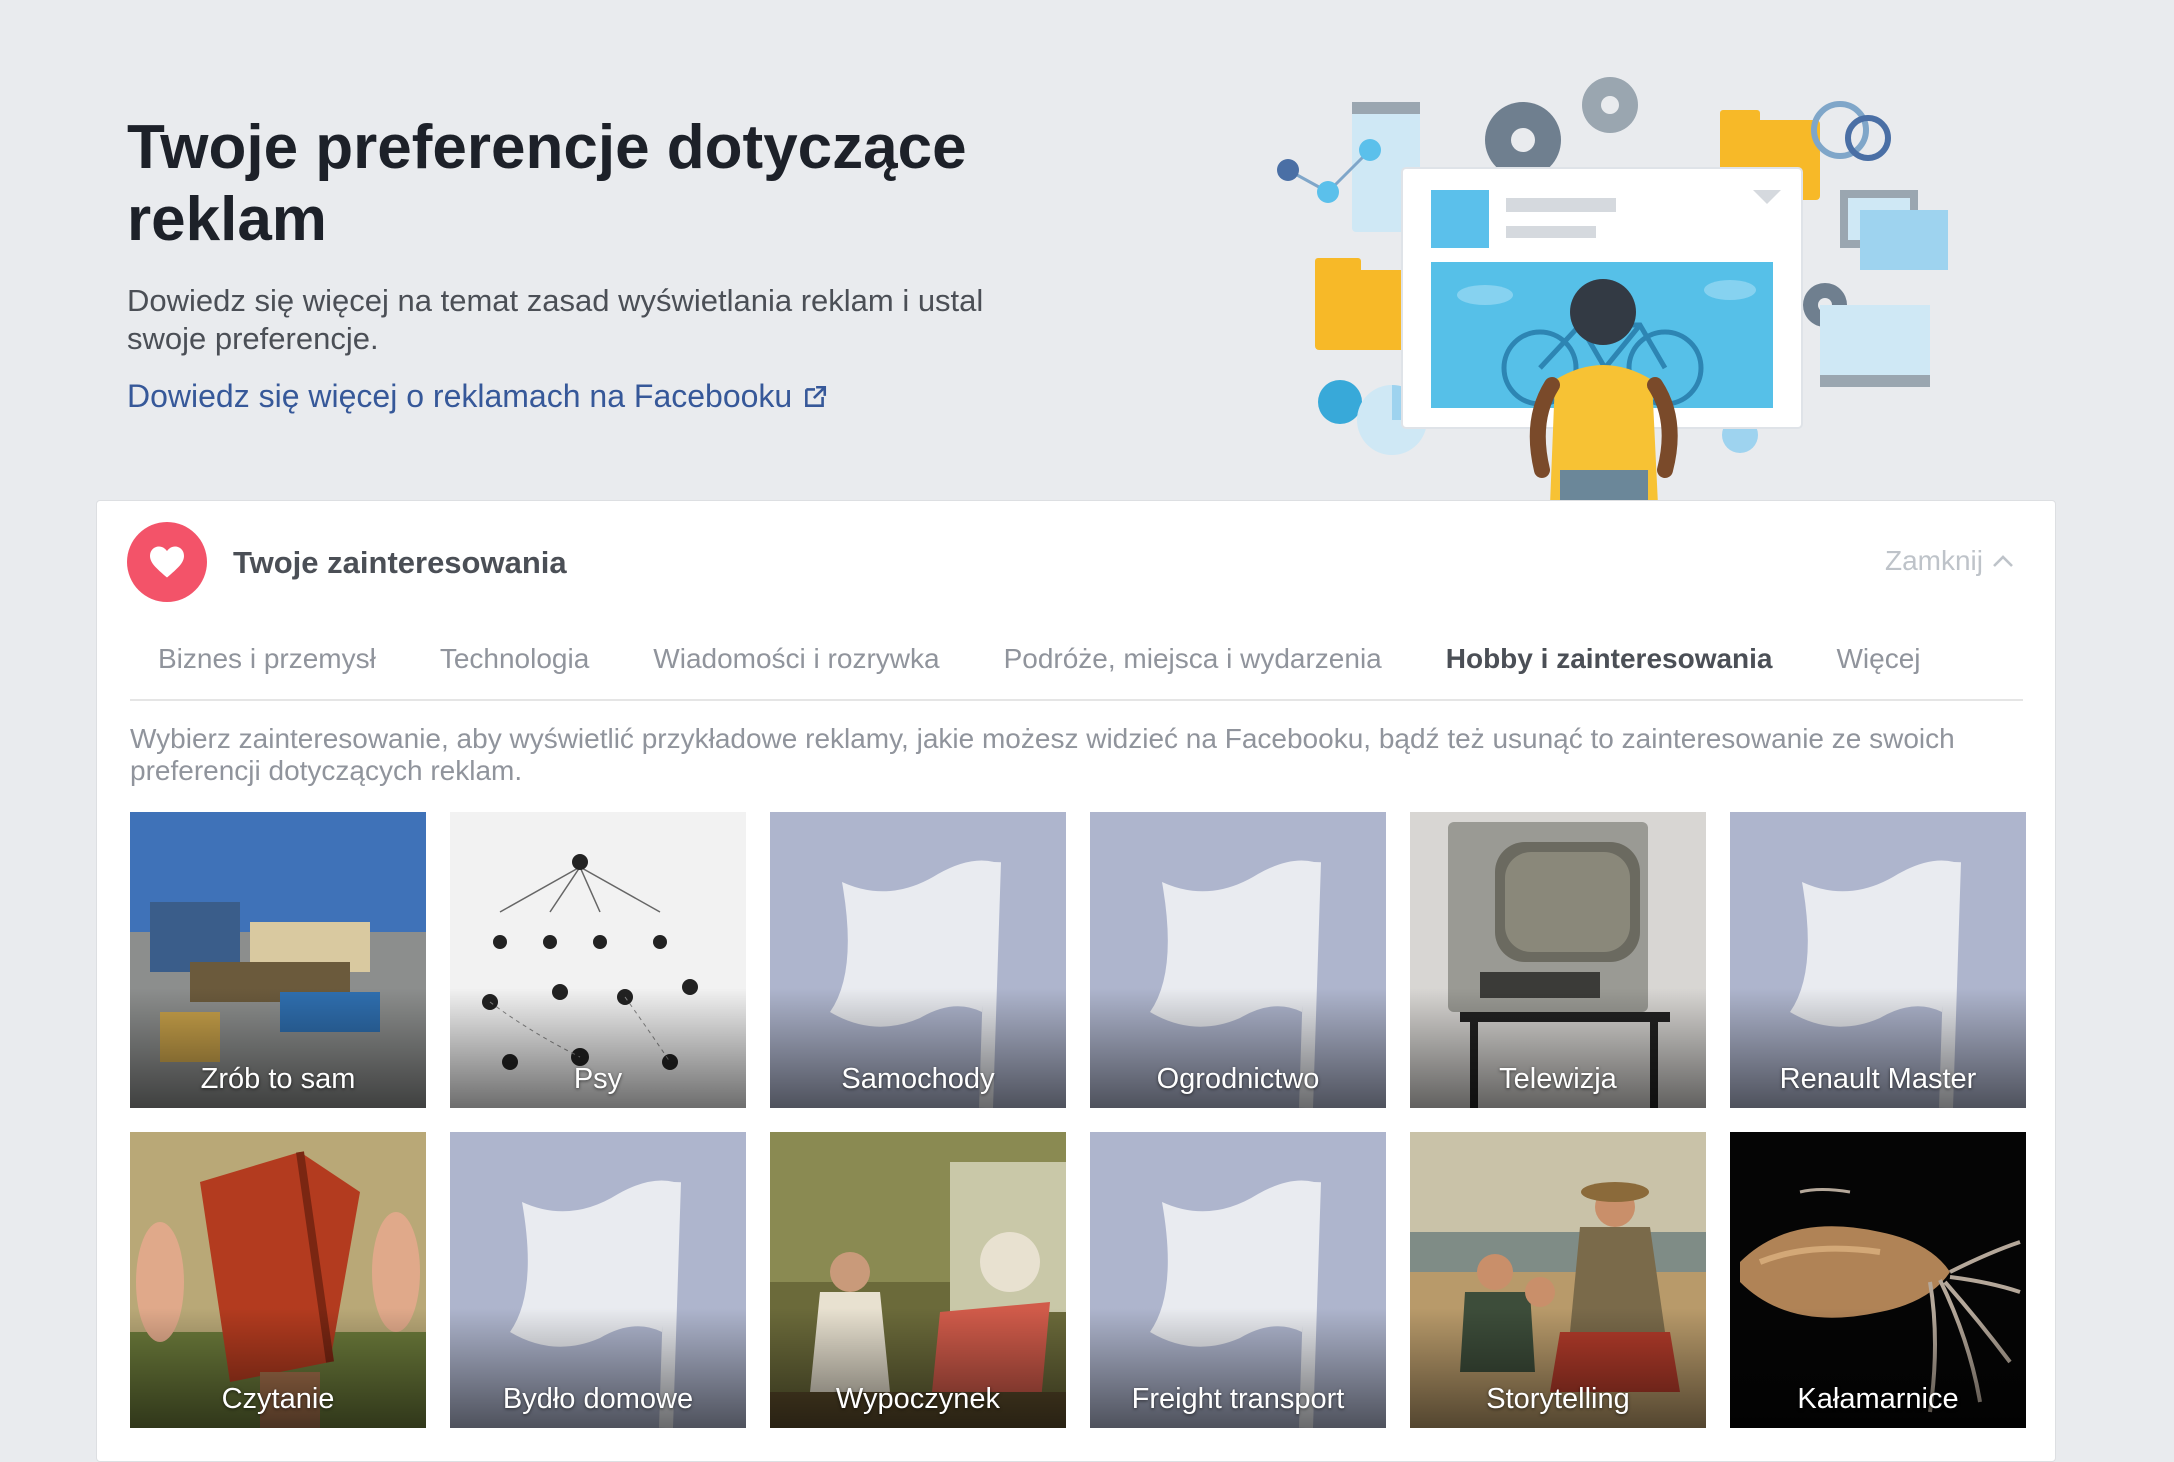 This screenshot has width=2174, height=1462. What do you see at coordinates (598, 1399) in the screenshot?
I see `interest-label: Bydło domowe` at bounding box center [598, 1399].